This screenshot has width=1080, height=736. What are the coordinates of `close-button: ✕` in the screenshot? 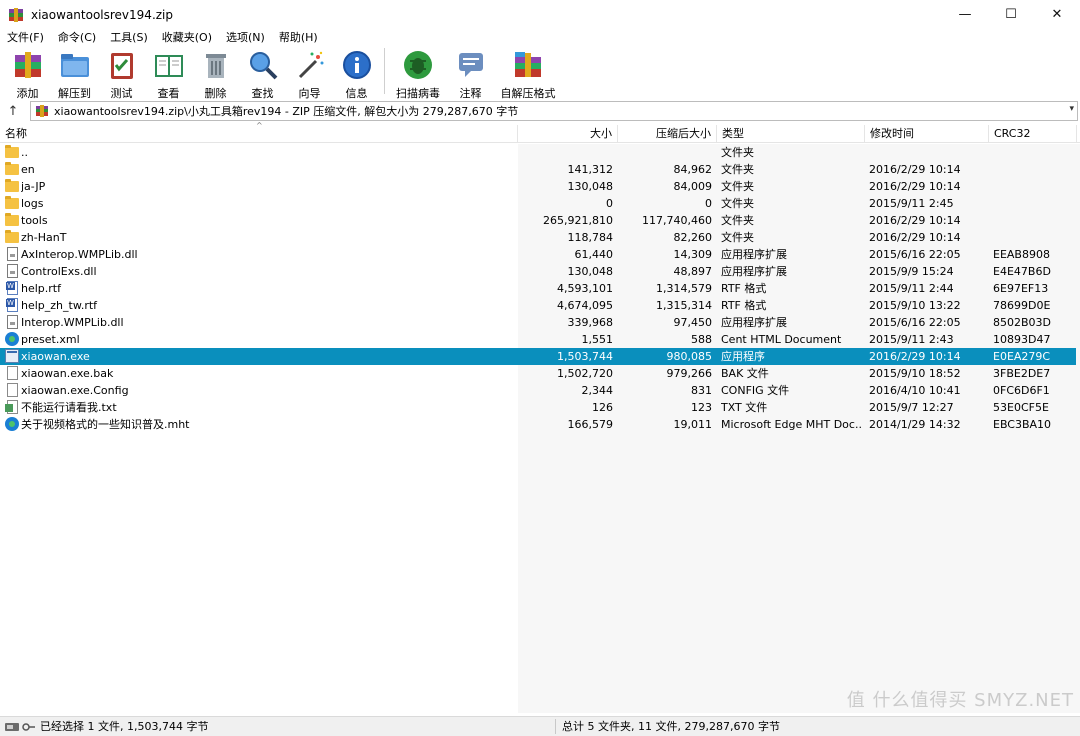 It's located at (1057, 14).